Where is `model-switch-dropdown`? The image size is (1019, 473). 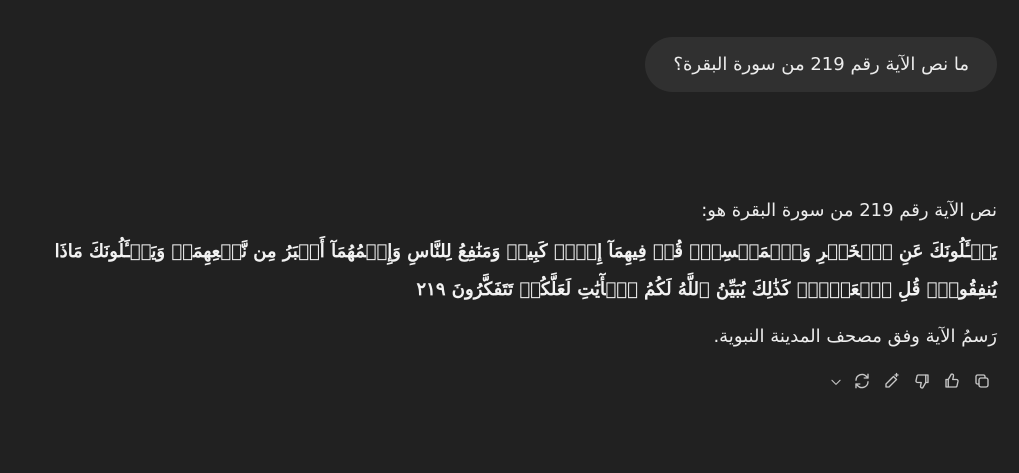 model-switch-dropdown is located at coordinates (836, 383).